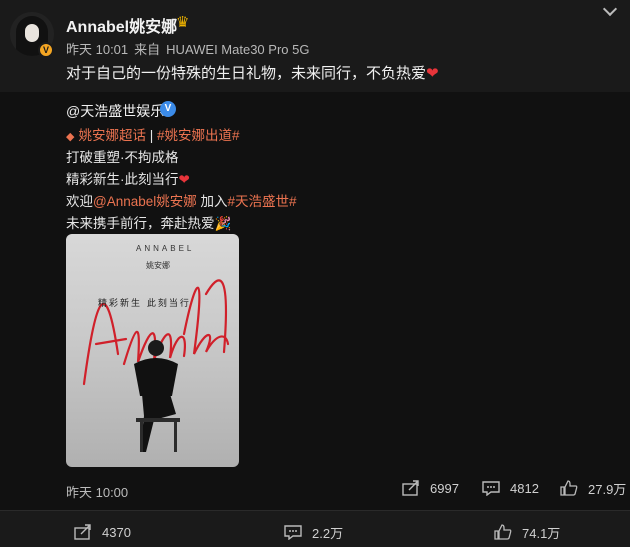  I want to click on forward-button: 4370, so click(102, 532).